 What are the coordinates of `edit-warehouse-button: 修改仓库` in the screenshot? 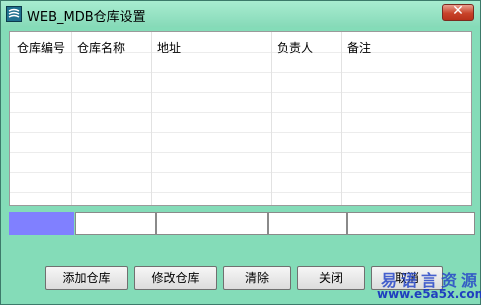 It's located at (175, 278).